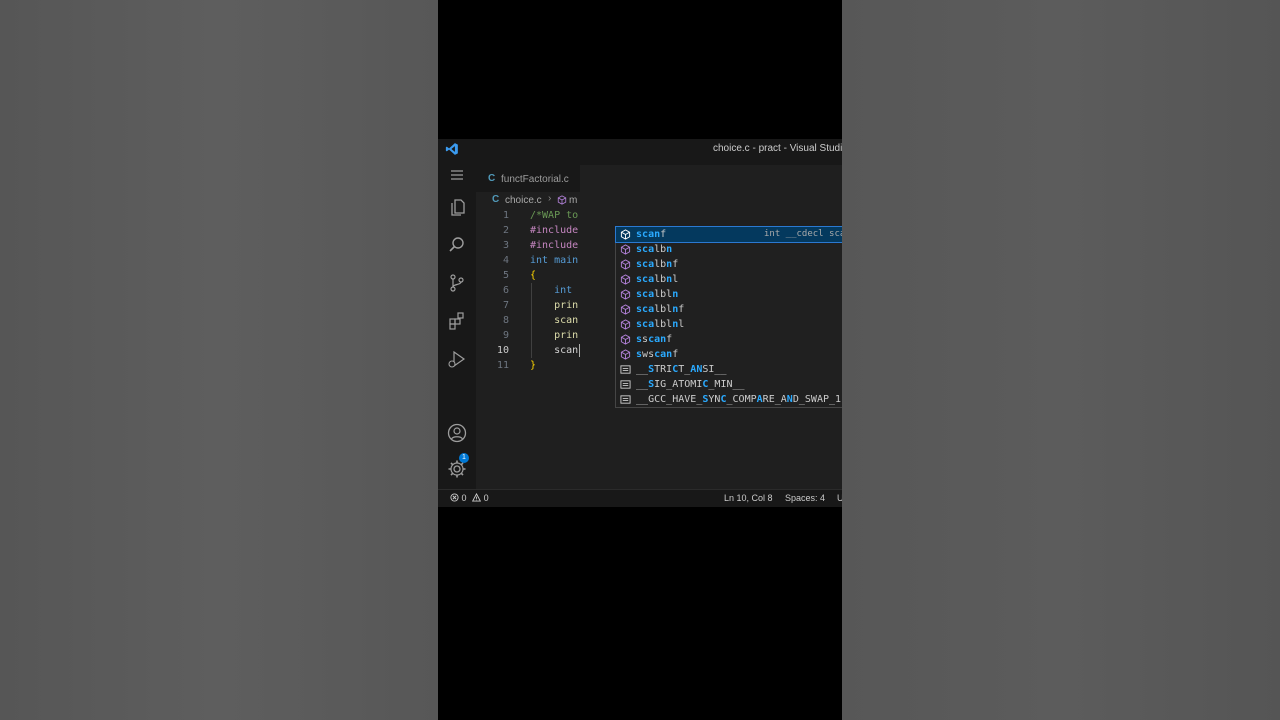  I want to click on suggestion-label: sscanf, so click(654, 339).